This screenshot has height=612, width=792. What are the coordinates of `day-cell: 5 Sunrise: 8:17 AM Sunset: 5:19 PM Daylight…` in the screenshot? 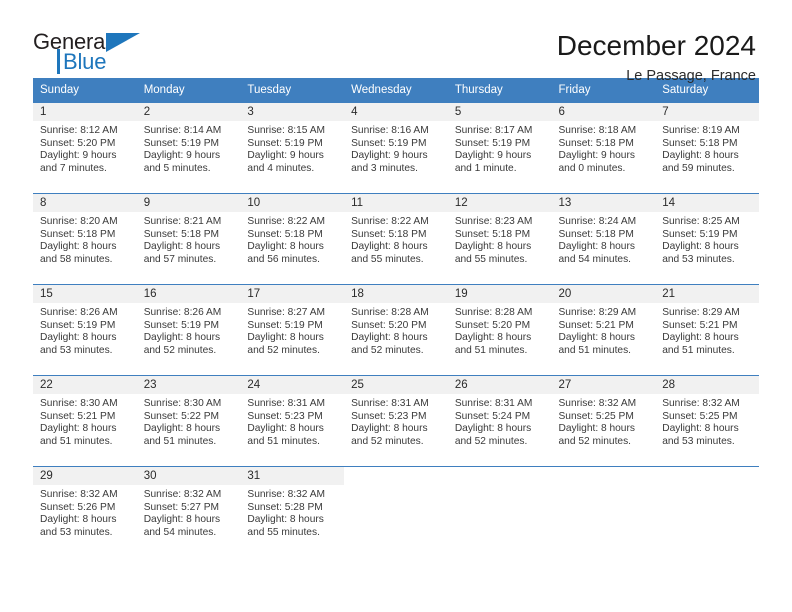 It's located at (499, 148).